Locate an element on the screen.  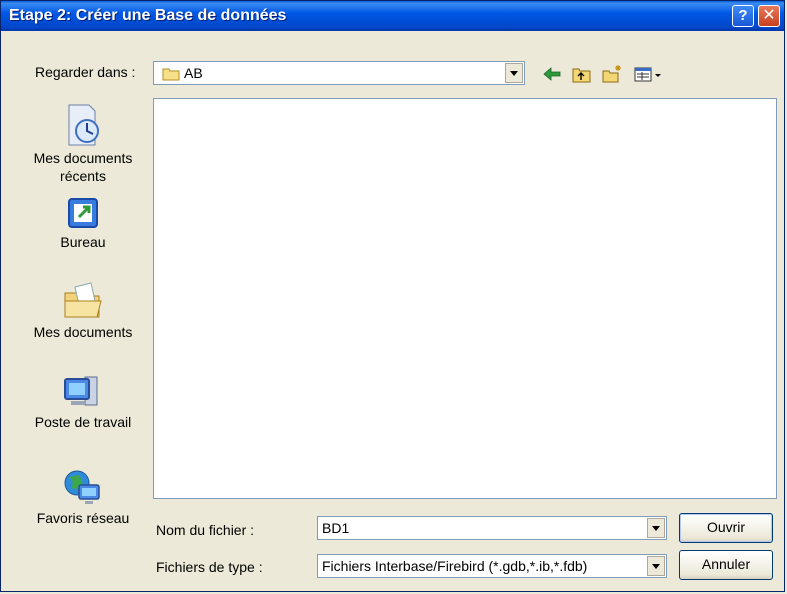
up-folder-icon is located at coordinates (582, 74).